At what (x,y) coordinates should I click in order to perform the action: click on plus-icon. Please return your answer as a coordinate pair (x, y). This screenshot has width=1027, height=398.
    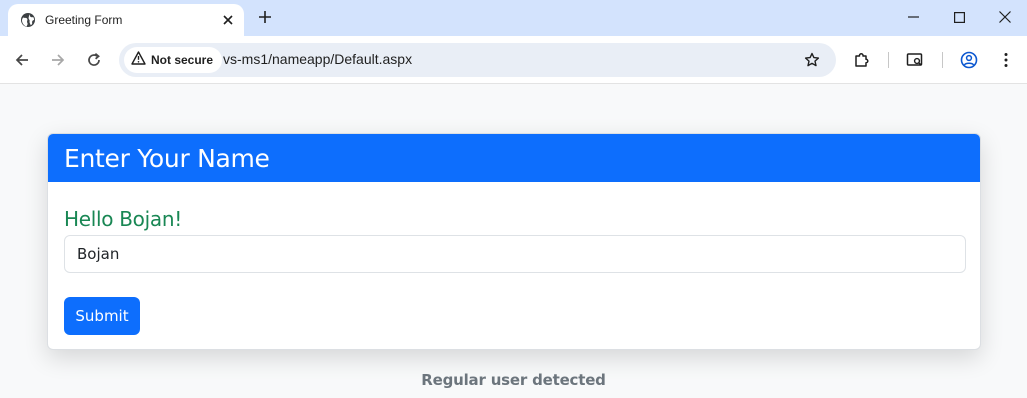
    Looking at the image, I should click on (265, 17).